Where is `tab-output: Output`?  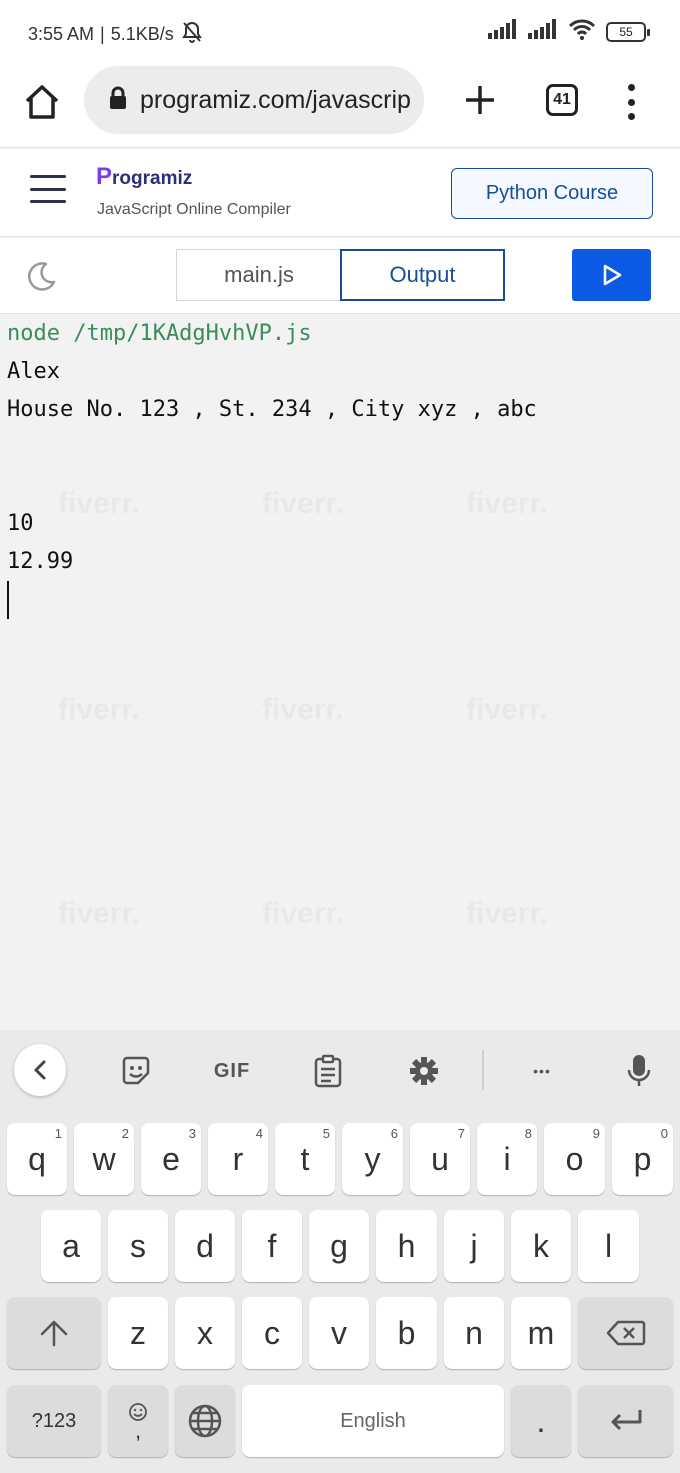
tab-output: Output is located at coordinates (422, 275).